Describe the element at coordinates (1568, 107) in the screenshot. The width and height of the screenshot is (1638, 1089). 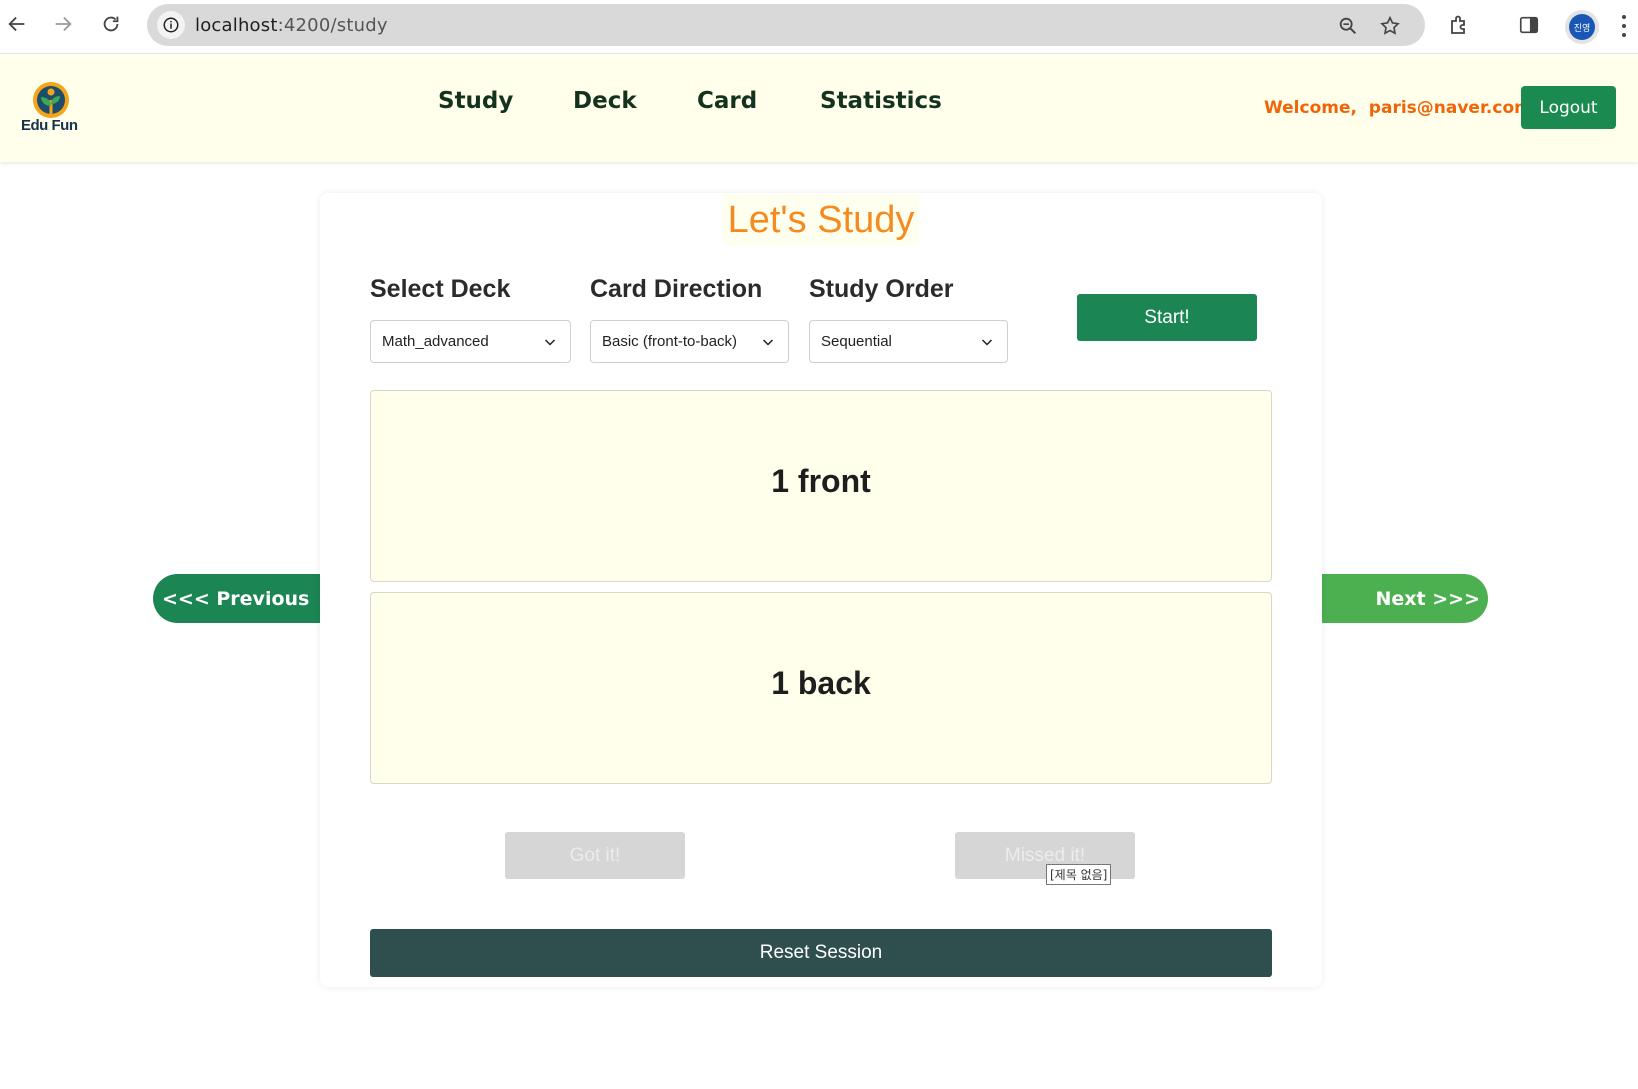
I see `logout-button: Logout` at that location.